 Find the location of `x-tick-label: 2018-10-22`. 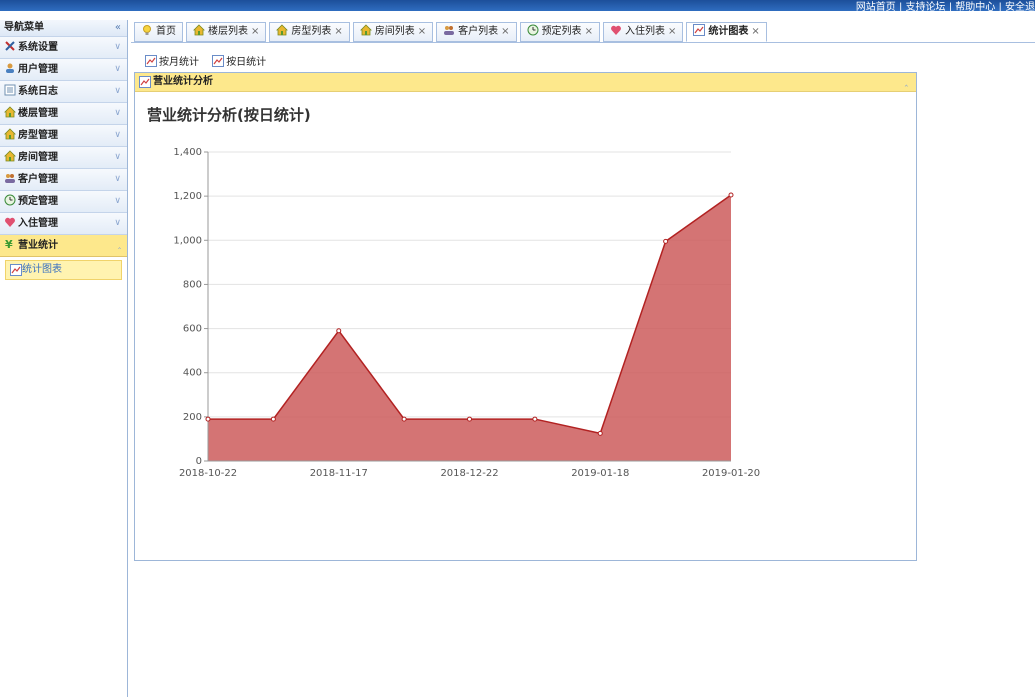

x-tick-label: 2018-10-22 is located at coordinates (208, 473).